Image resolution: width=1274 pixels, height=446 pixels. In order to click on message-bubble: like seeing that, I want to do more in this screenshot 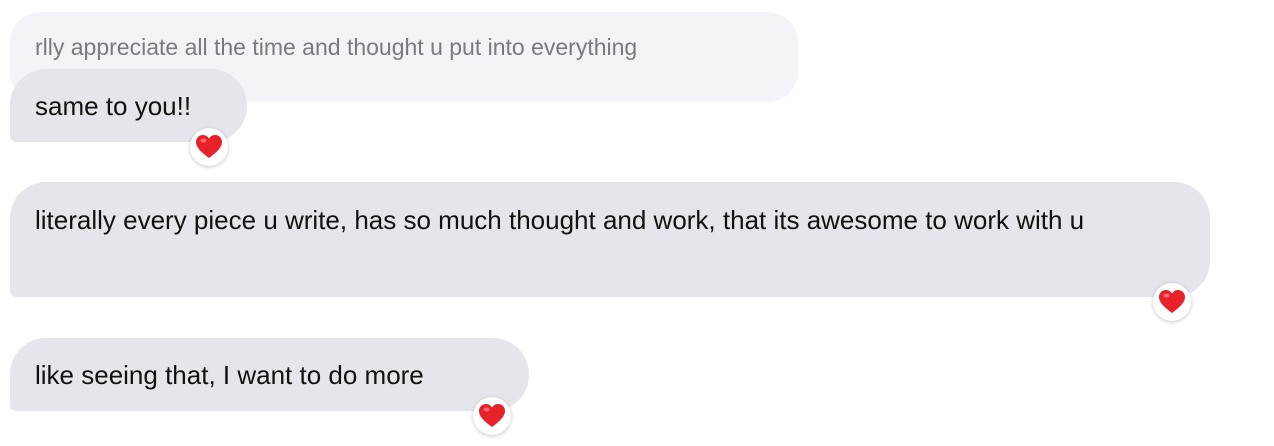, I will do `click(269, 374)`.